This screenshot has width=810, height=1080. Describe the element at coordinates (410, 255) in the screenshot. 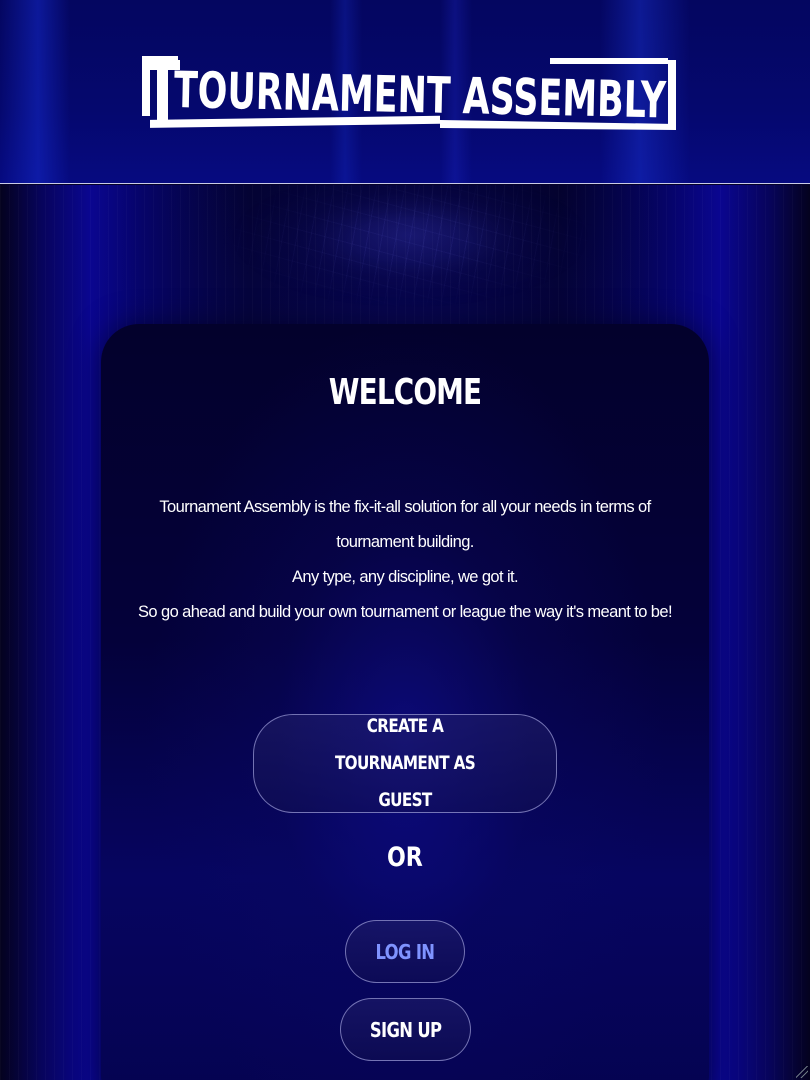

I see `background-grid-decoration` at that location.